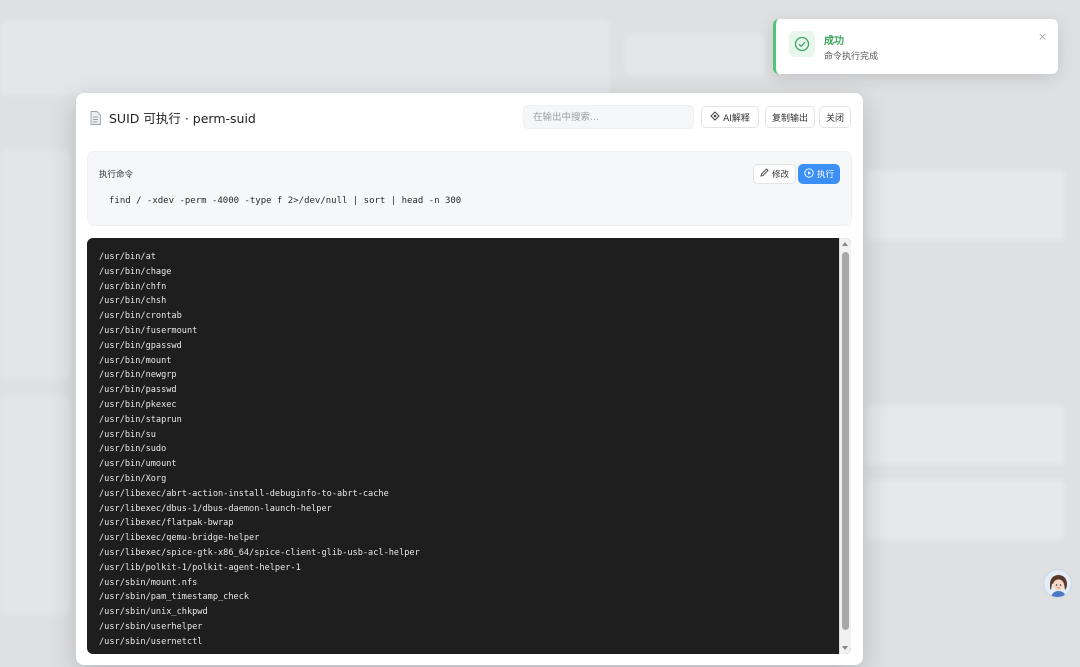 The image size is (1080, 667). I want to click on scroll-down-arrow-icon, so click(845, 648).